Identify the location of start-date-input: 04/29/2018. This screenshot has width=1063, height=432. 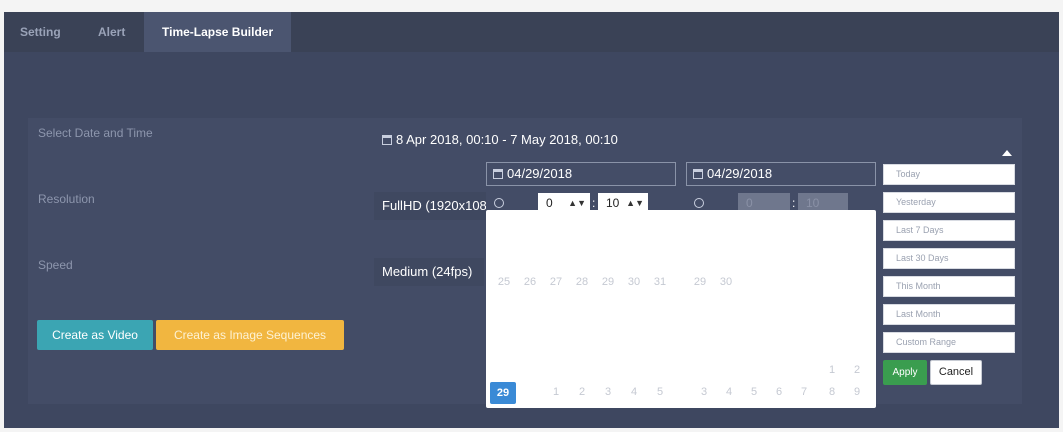
(581, 174).